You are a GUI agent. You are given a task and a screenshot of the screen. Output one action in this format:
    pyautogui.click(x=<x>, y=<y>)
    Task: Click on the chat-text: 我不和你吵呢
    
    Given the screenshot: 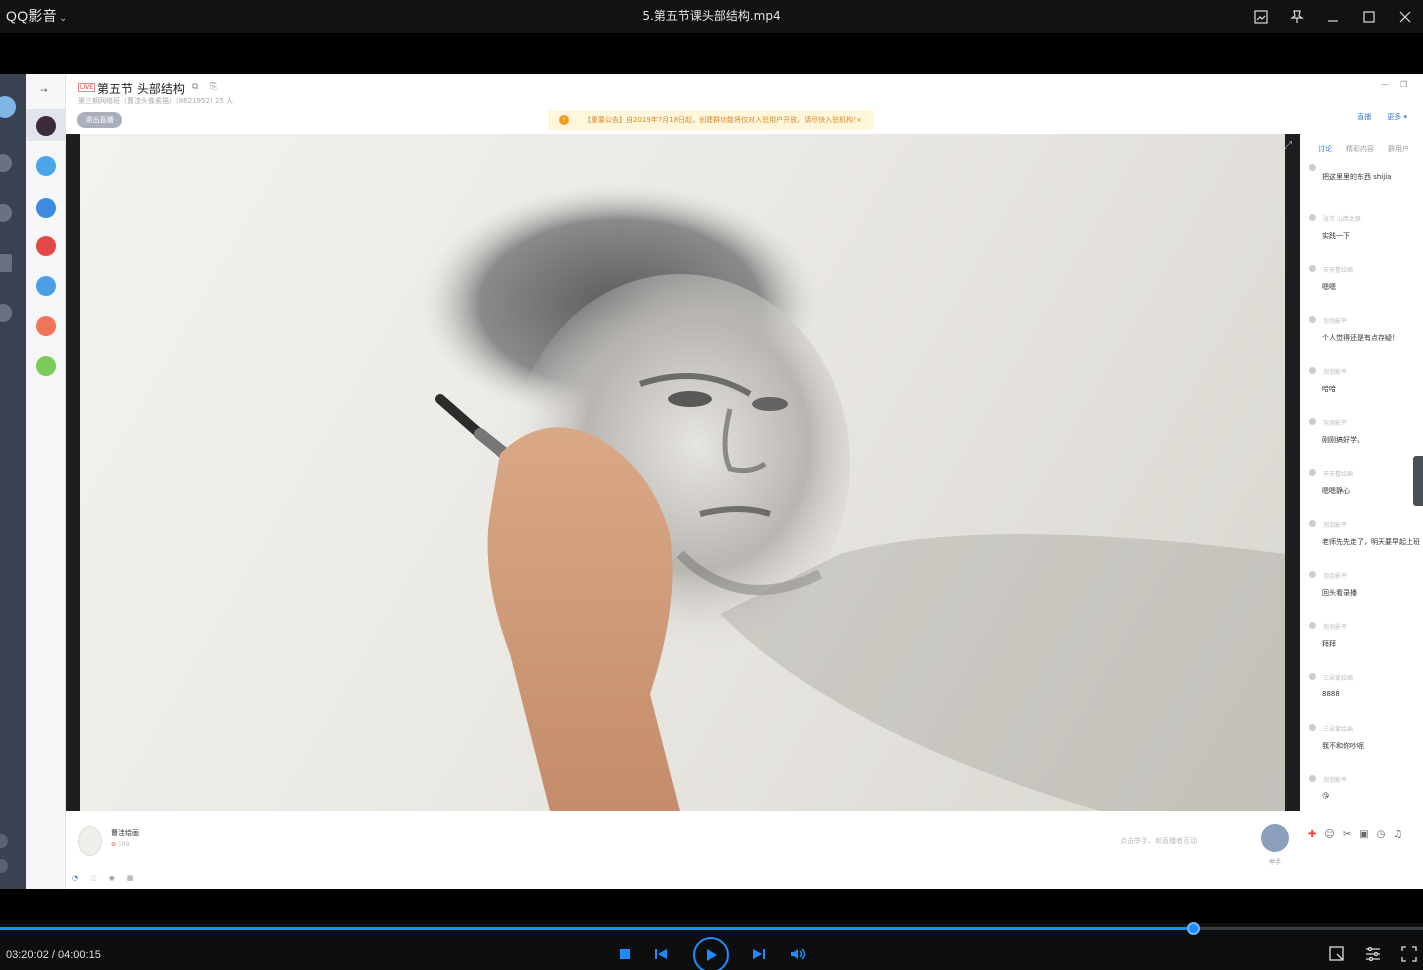 What is the action you would take?
    pyautogui.click(x=1343, y=746)
    